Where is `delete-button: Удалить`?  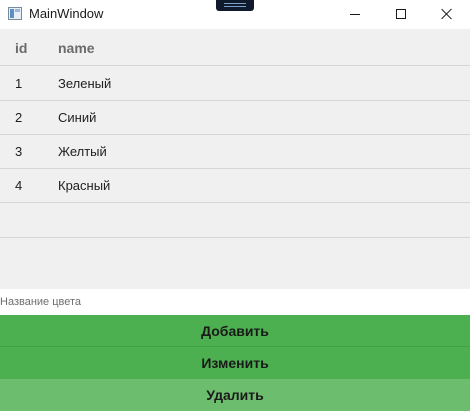
delete-button: Удалить is located at coordinates (235, 395).